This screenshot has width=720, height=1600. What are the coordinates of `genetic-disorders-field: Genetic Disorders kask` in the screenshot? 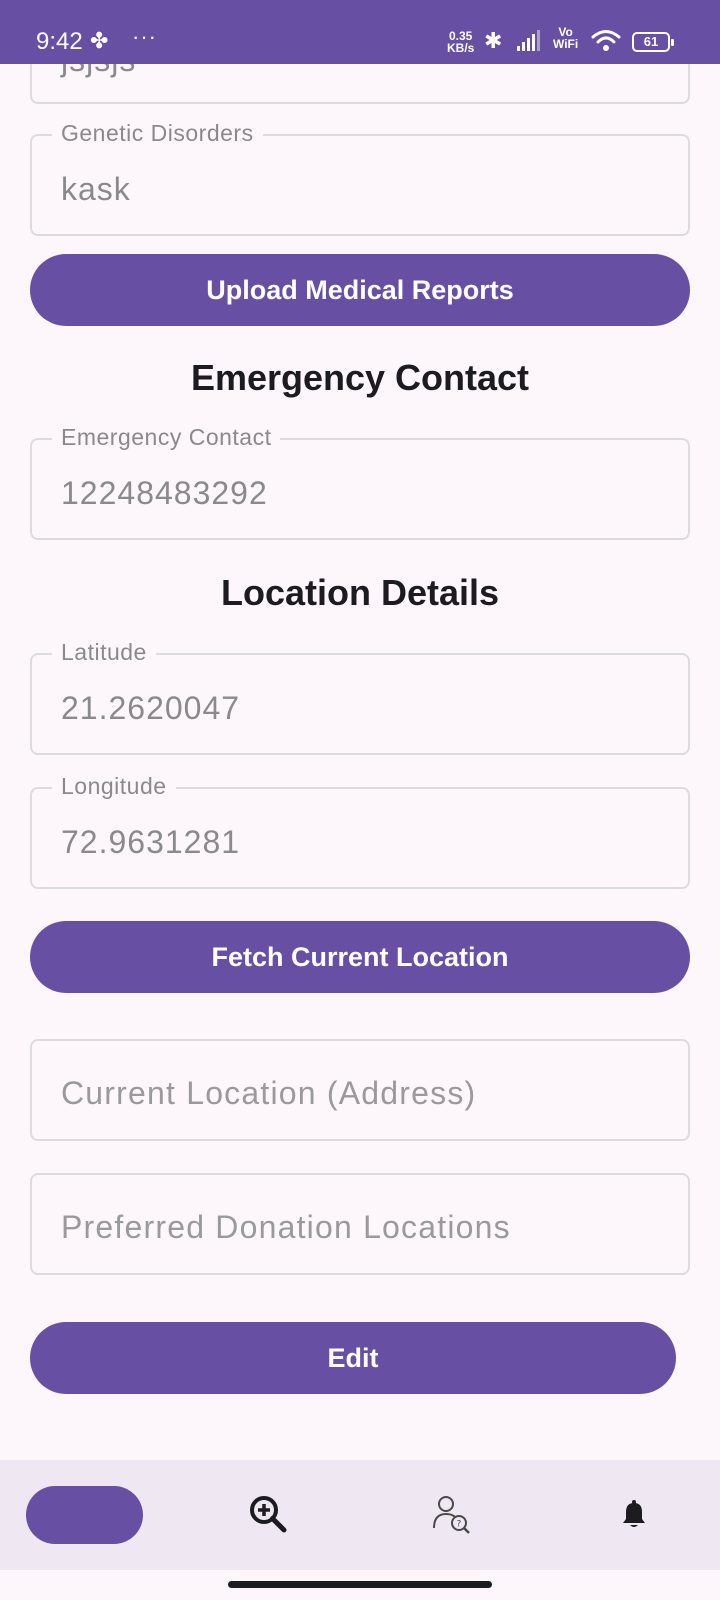 It's located at (360, 178).